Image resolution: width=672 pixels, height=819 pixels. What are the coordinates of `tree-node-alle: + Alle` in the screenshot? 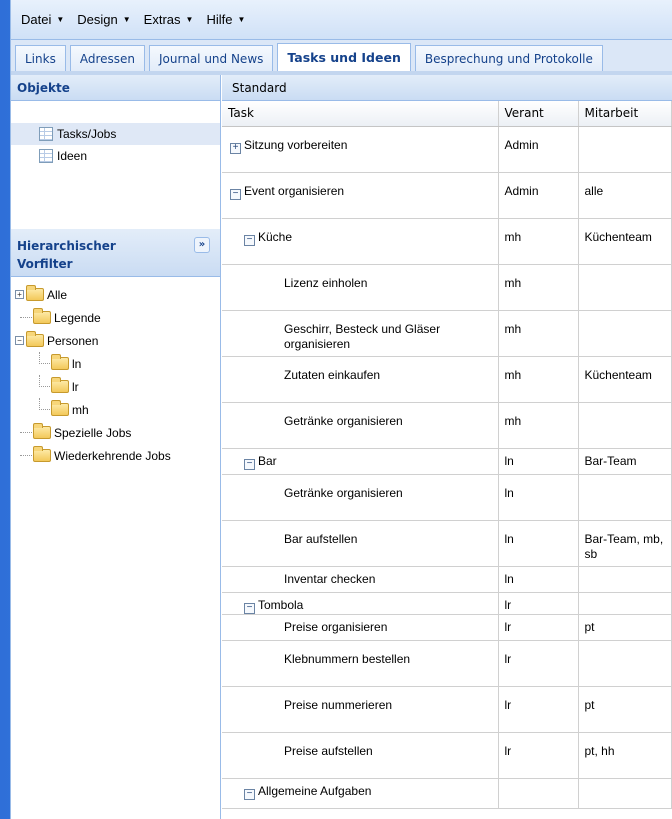 It's located at (115, 294).